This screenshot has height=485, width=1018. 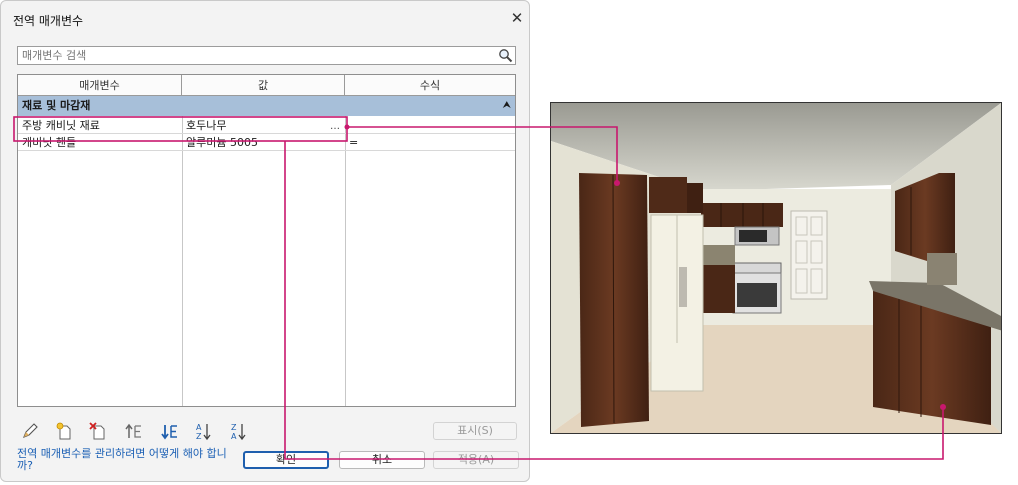 What do you see at coordinates (617, 183) in the screenshot?
I see `callout-dot-upper` at bounding box center [617, 183].